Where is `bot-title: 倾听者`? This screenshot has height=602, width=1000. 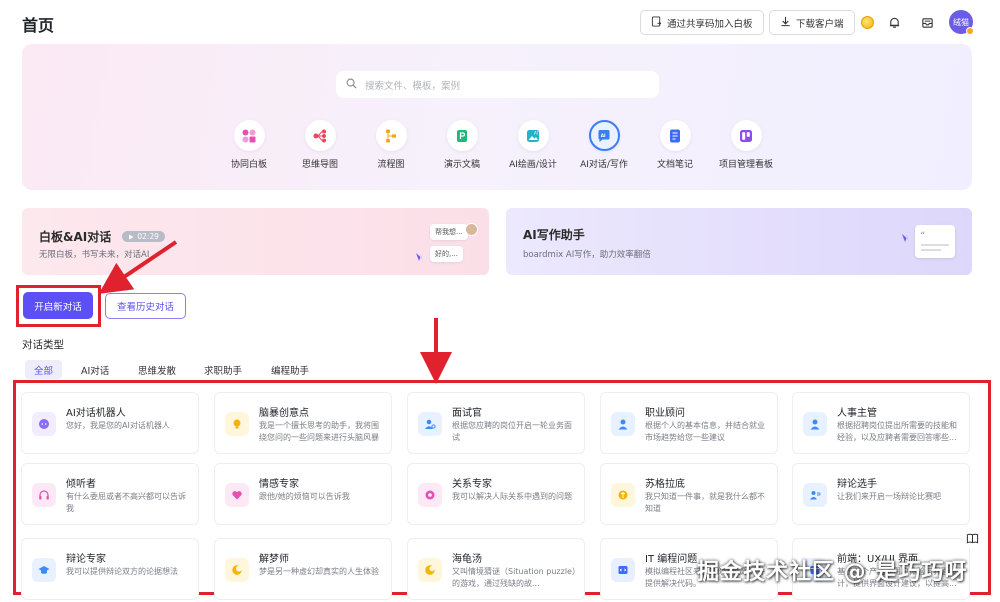
bot-title: 倾听者 is located at coordinates (81, 484).